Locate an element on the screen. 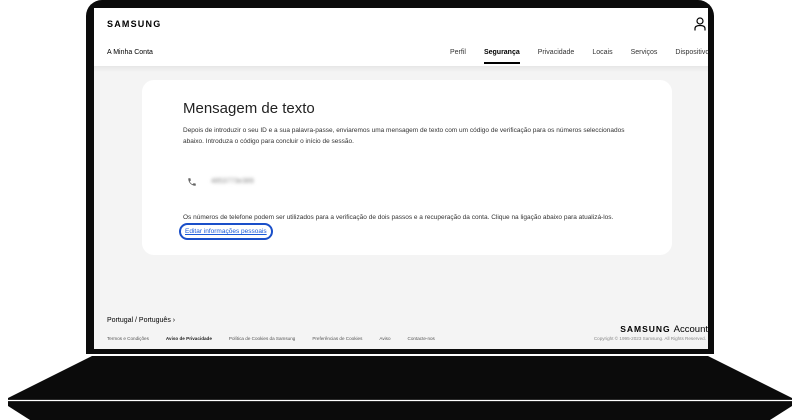 This screenshot has height=420, width=800. footer-link-contact: Contacte-nos is located at coordinates (421, 338).